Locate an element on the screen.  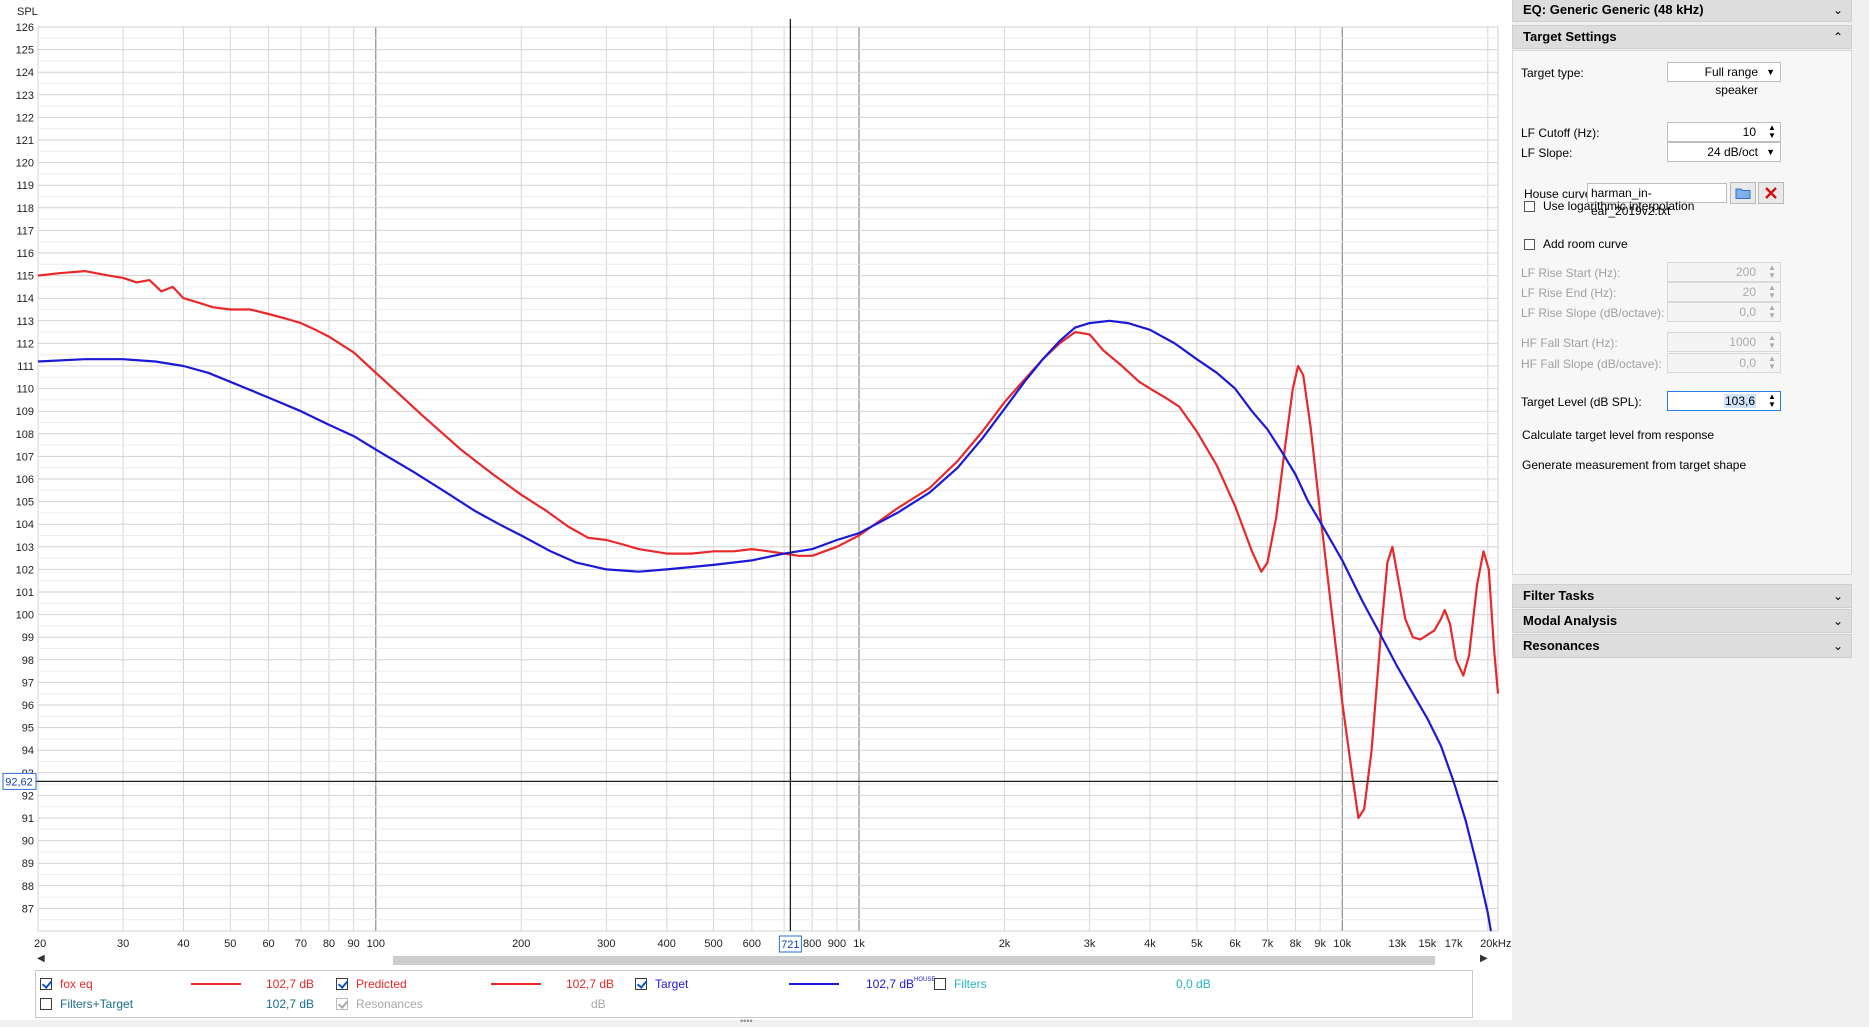
x-tick-label: 40 is located at coordinates (183, 944).